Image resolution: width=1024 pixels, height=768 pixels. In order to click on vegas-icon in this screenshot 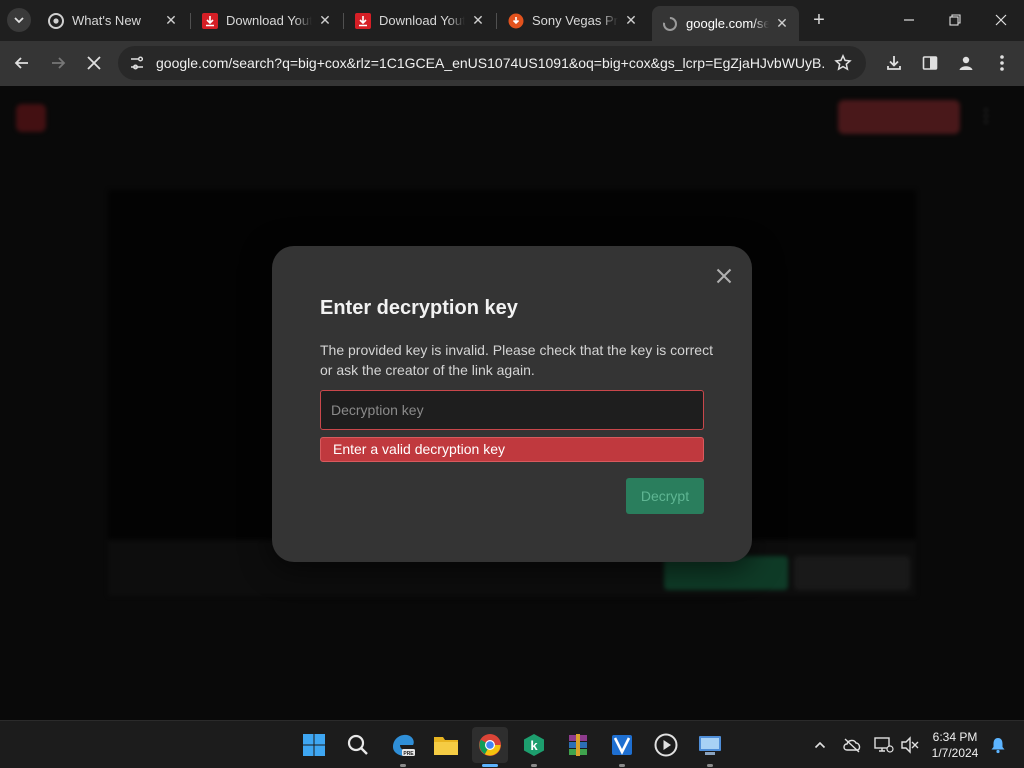, I will do `click(622, 745)`.